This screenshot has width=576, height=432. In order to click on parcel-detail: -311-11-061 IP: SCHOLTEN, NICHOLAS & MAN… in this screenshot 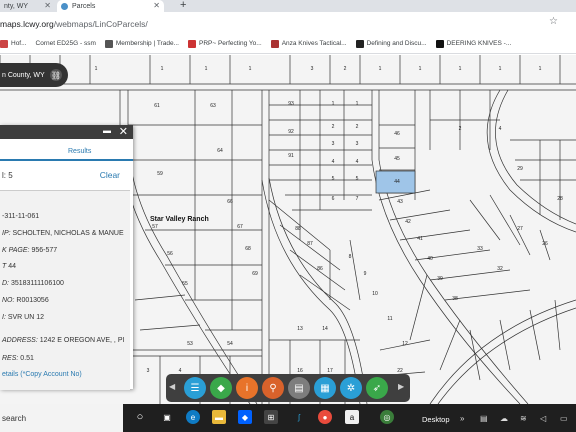, I will do `click(65, 290)`.